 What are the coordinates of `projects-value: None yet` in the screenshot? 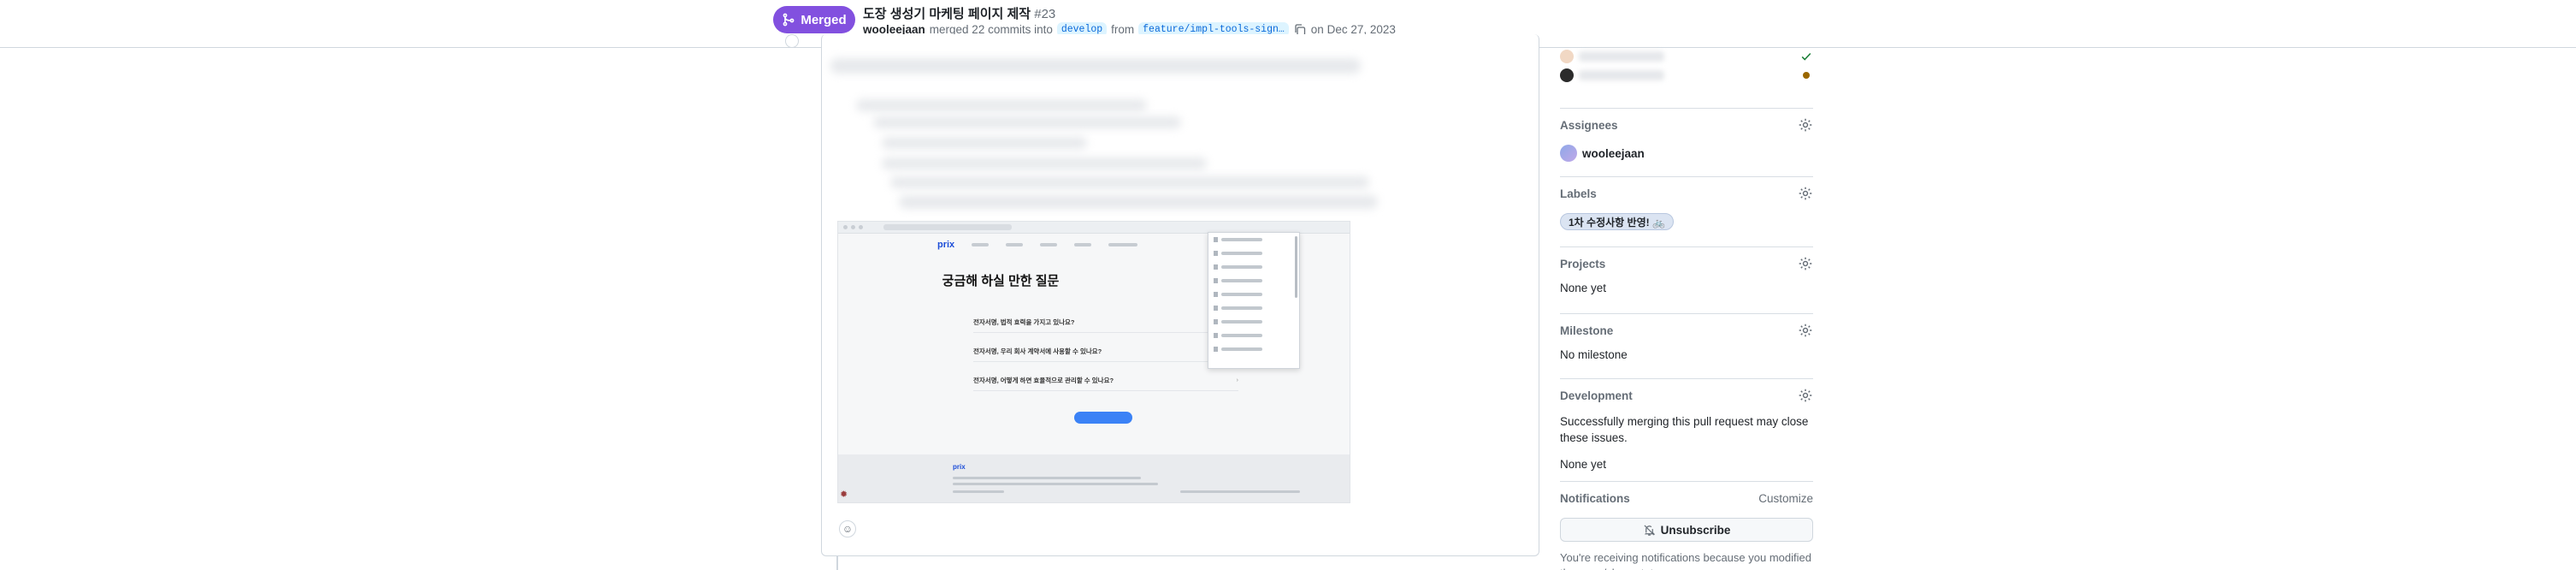 It's located at (1583, 288).